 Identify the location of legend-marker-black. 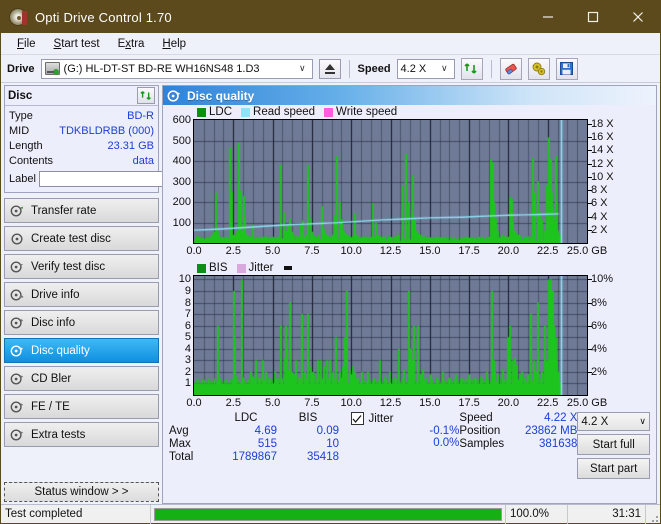
(288, 268).